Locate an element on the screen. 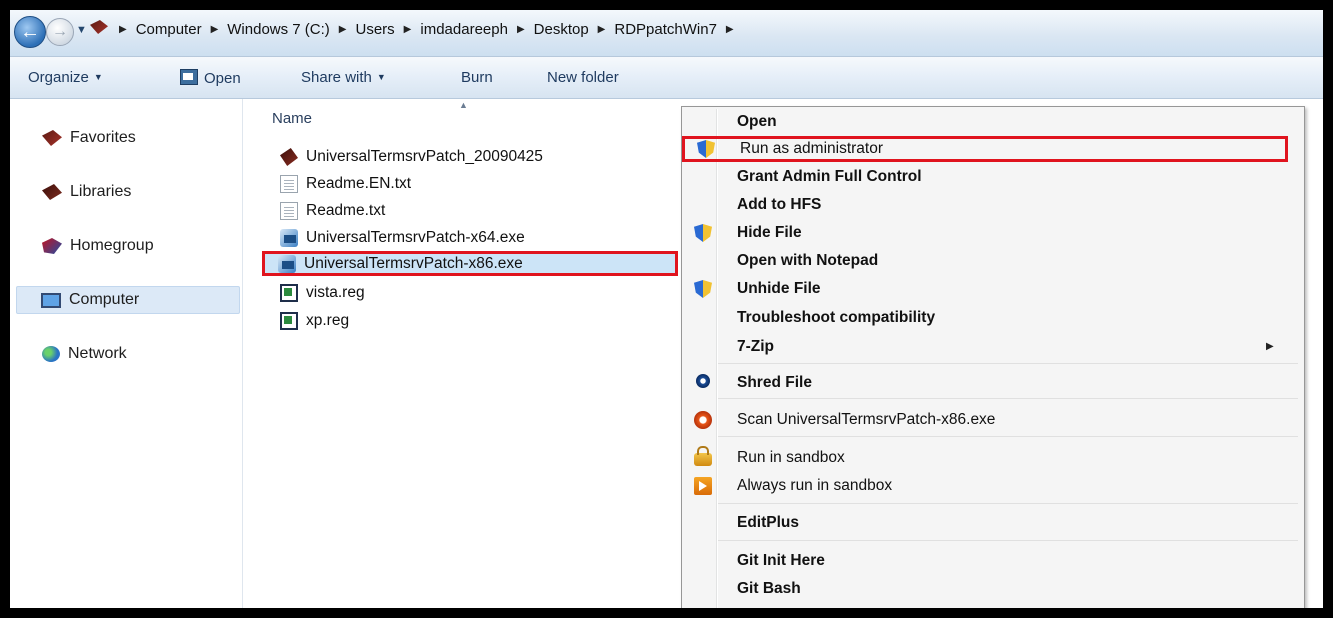 This screenshot has height=618, width=1333. menu-item-editplus: EditPlus is located at coordinates (992, 523).